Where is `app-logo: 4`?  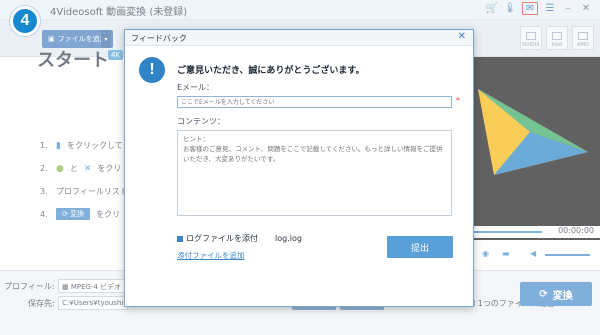
app-logo: 4 is located at coordinates (25, 21).